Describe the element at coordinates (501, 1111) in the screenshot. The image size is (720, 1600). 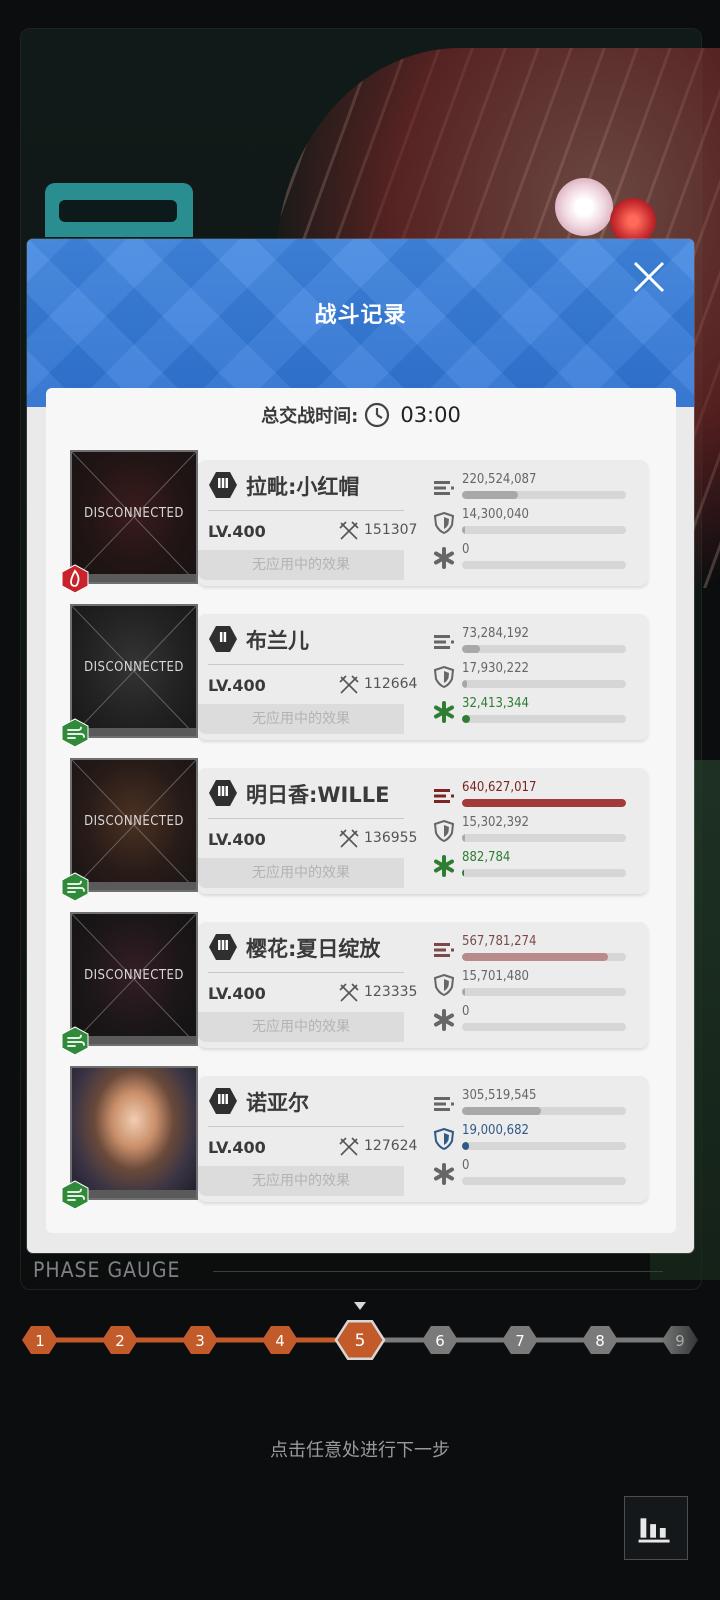
I see `damage-bar-fill` at that location.